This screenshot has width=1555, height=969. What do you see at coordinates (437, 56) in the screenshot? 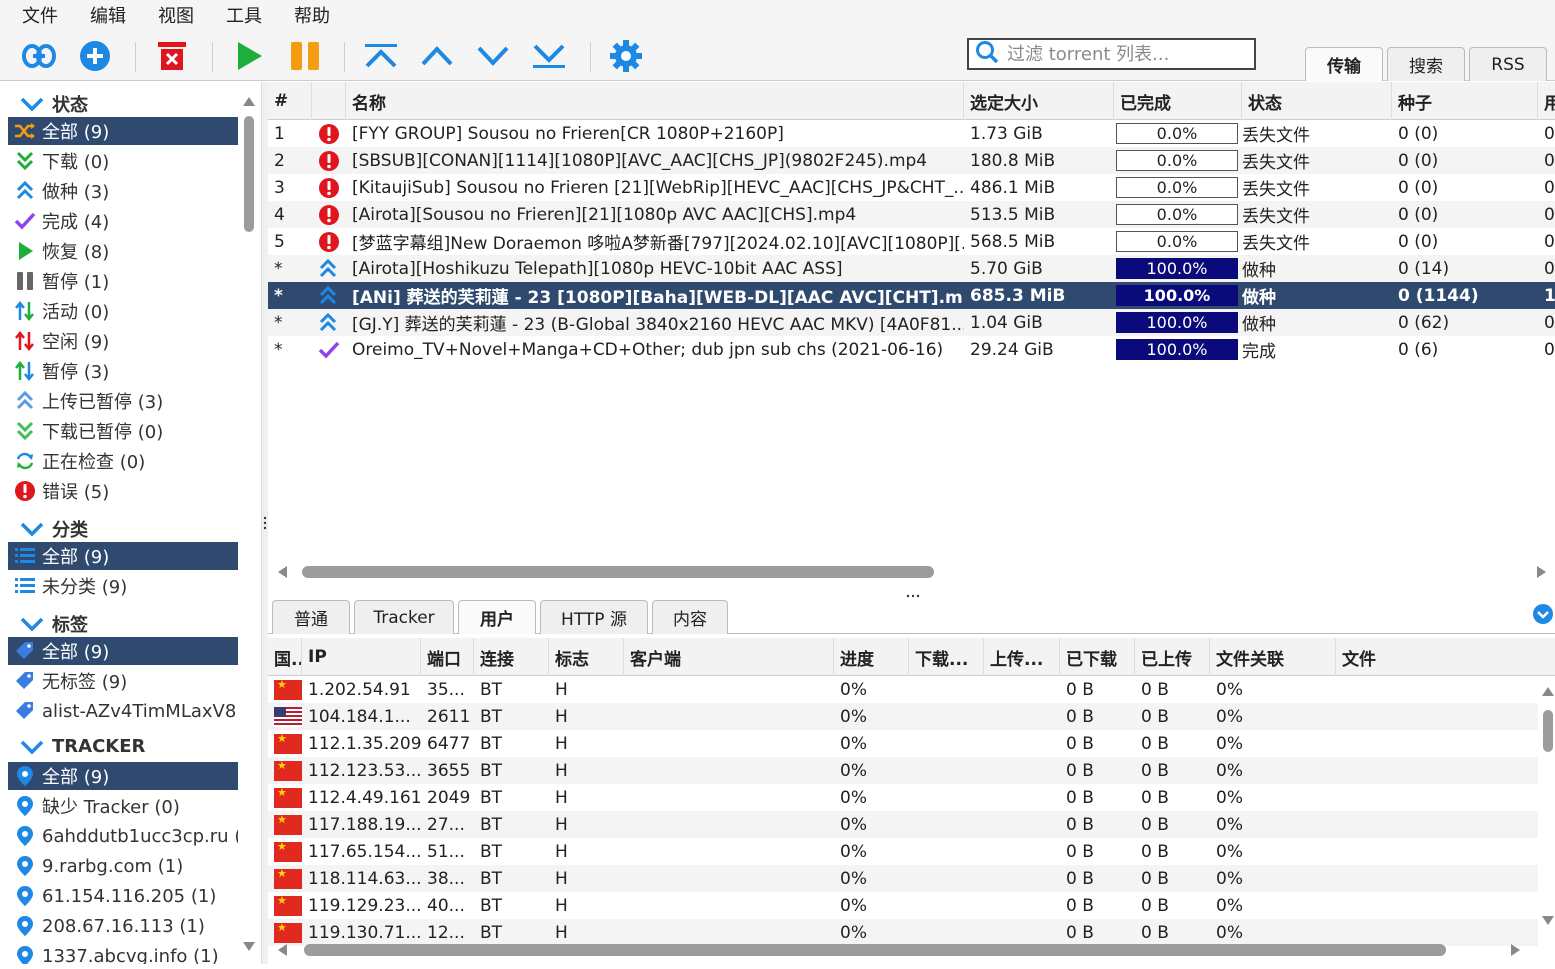
I see `move-up-icon` at bounding box center [437, 56].